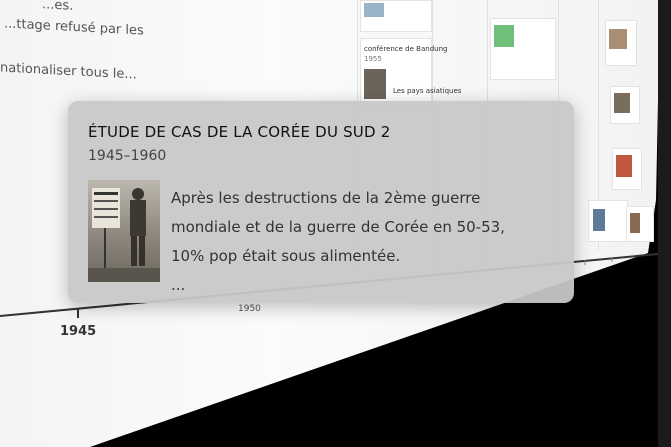 The width and height of the screenshot is (671, 447). What do you see at coordinates (427, 91) in the screenshot?
I see `event-title: Les pays asiatiques` at bounding box center [427, 91].